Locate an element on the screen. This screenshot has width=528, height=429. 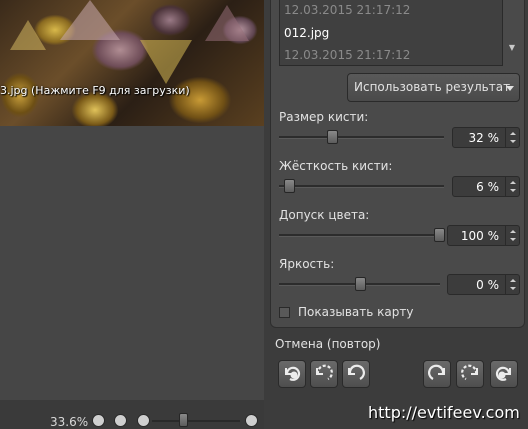
brightness-stepper: 0 % is located at coordinates (483, 284).